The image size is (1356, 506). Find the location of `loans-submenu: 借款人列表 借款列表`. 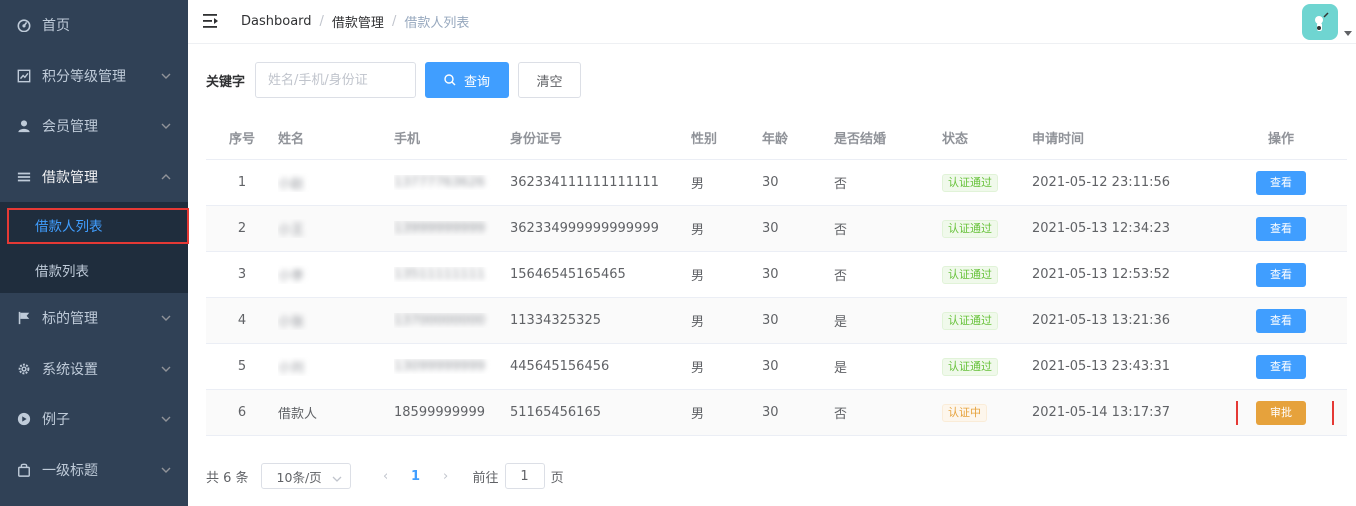

loans-submenu: 借款人列表 借款列表 is located at coordinates (94, 248).